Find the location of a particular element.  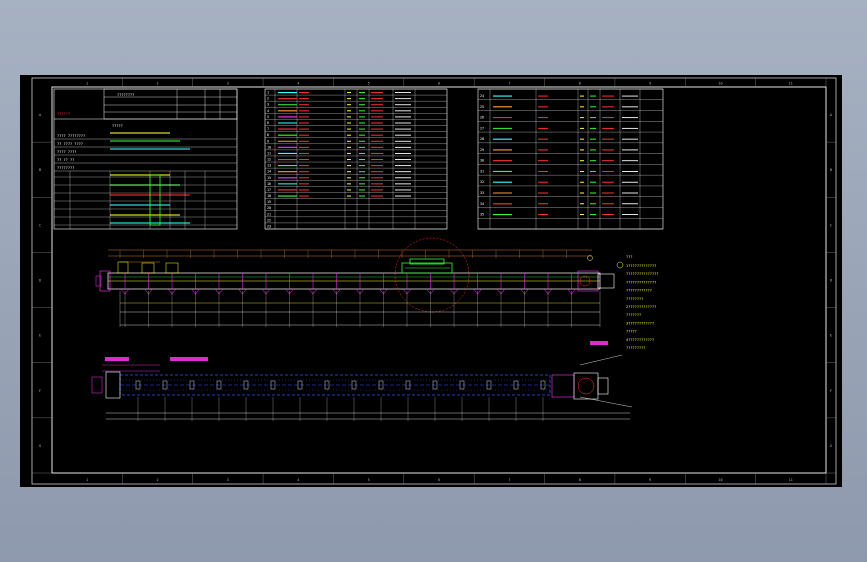

note-line: 1????????????? is located at coordinates (641, 266).